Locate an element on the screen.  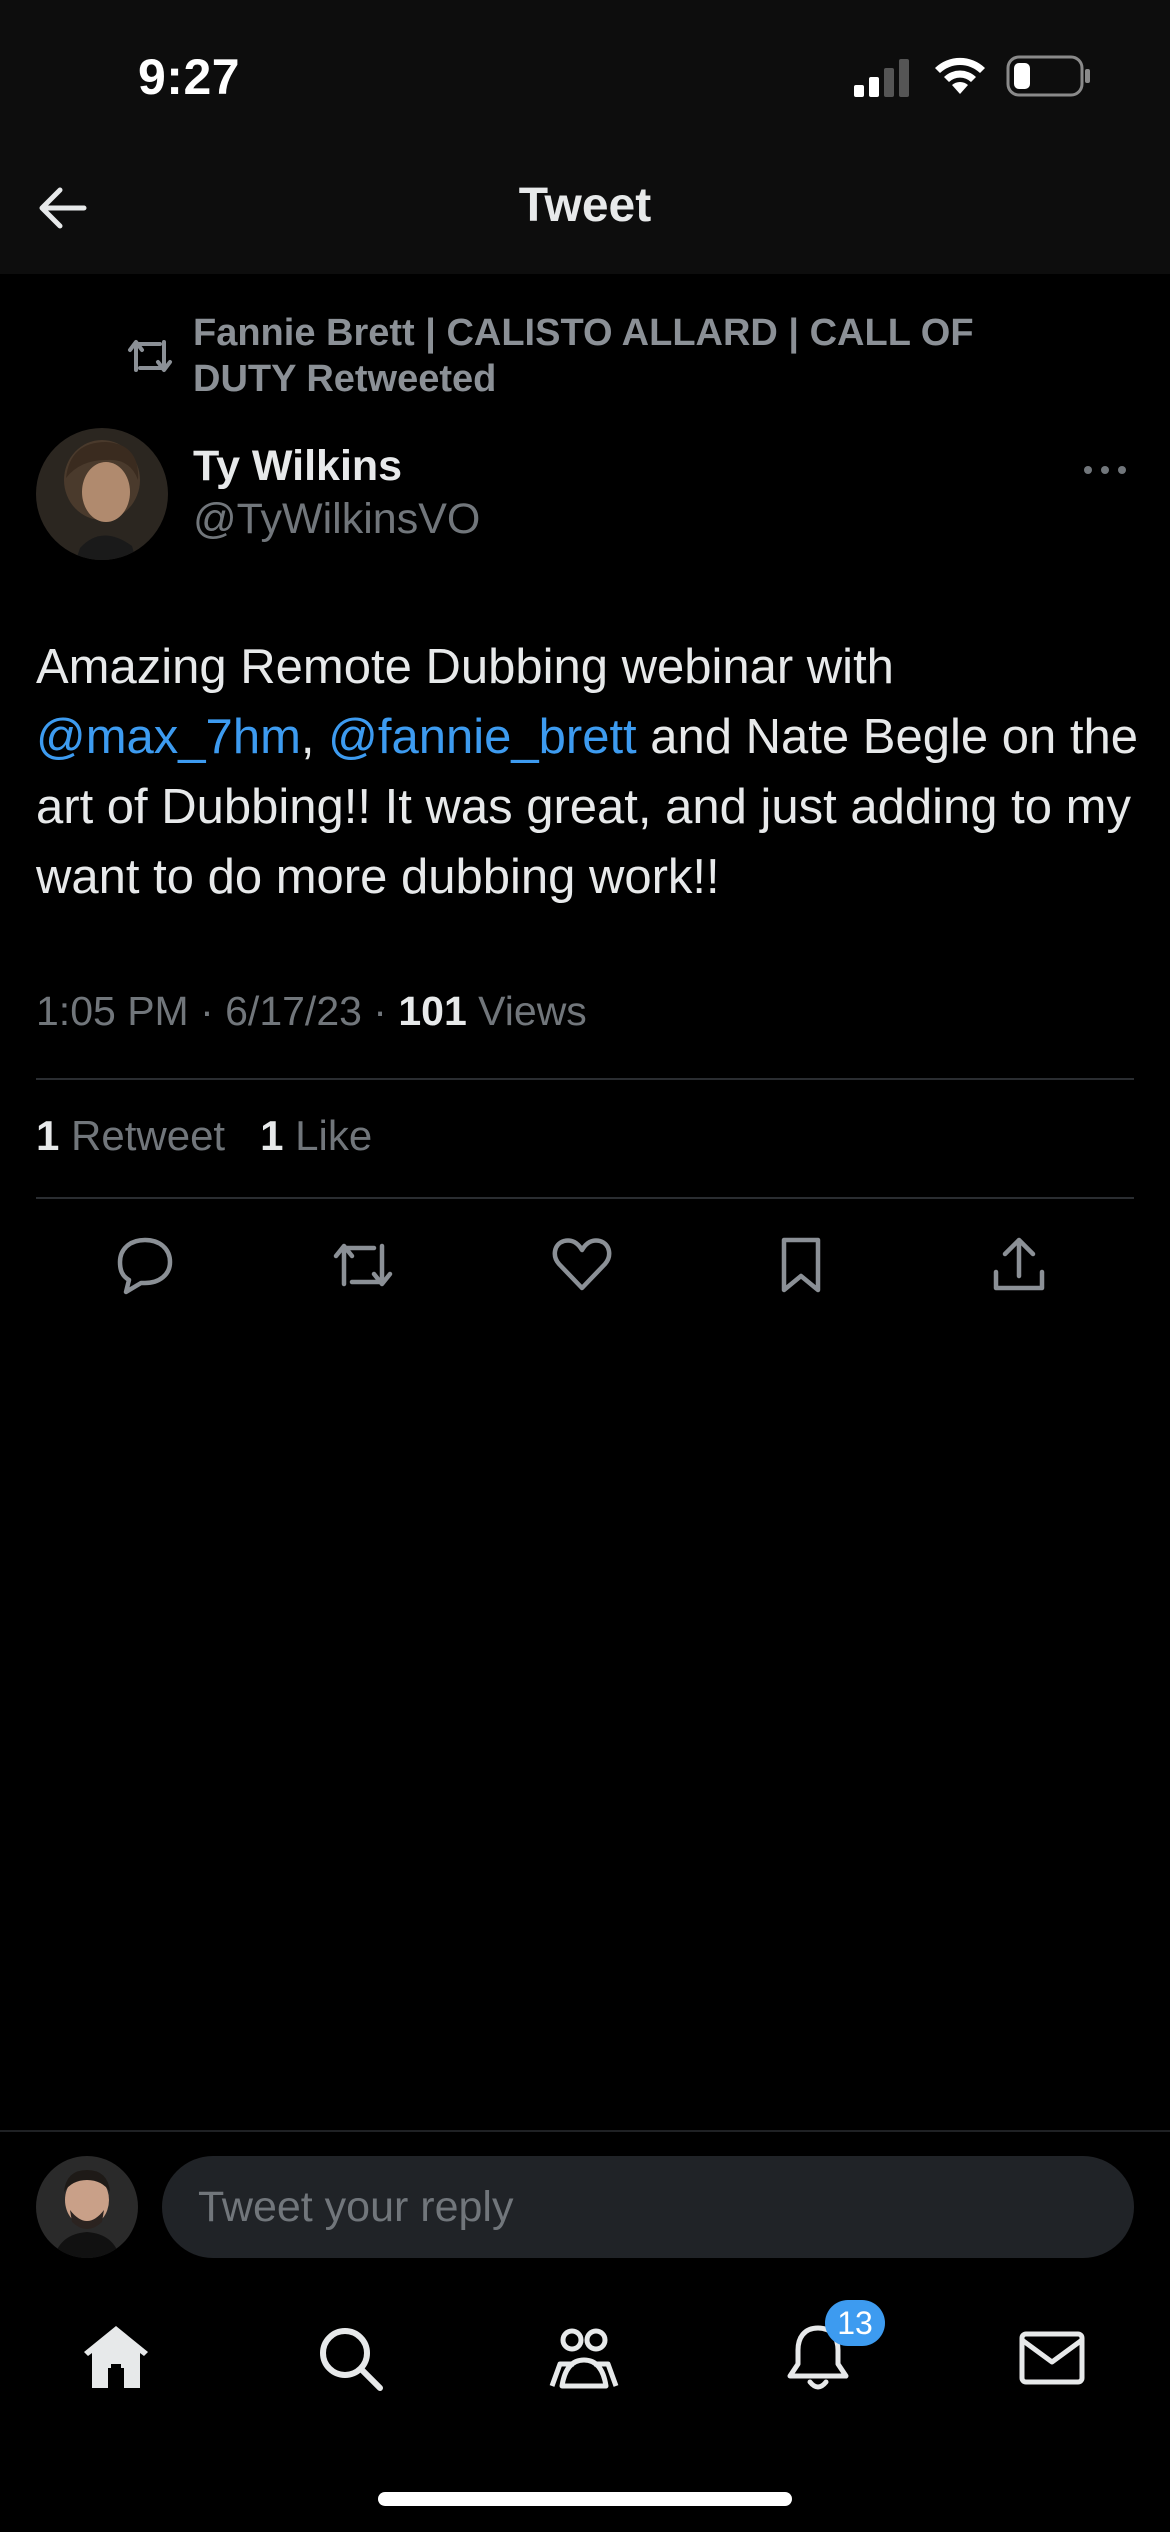
author-name: Ty Wilkins is located at coordinates (297, 466).